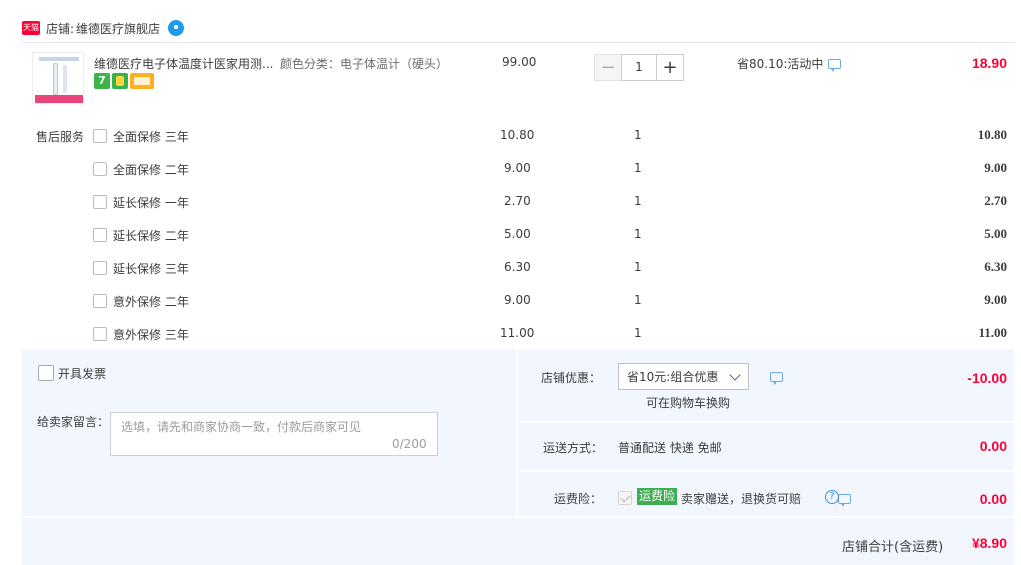 This screenshot has width=1021, height=565. Describe the element at coordinates (151, 137) in the screenshot. I see `service-name: 全面保修 三年` at that location.